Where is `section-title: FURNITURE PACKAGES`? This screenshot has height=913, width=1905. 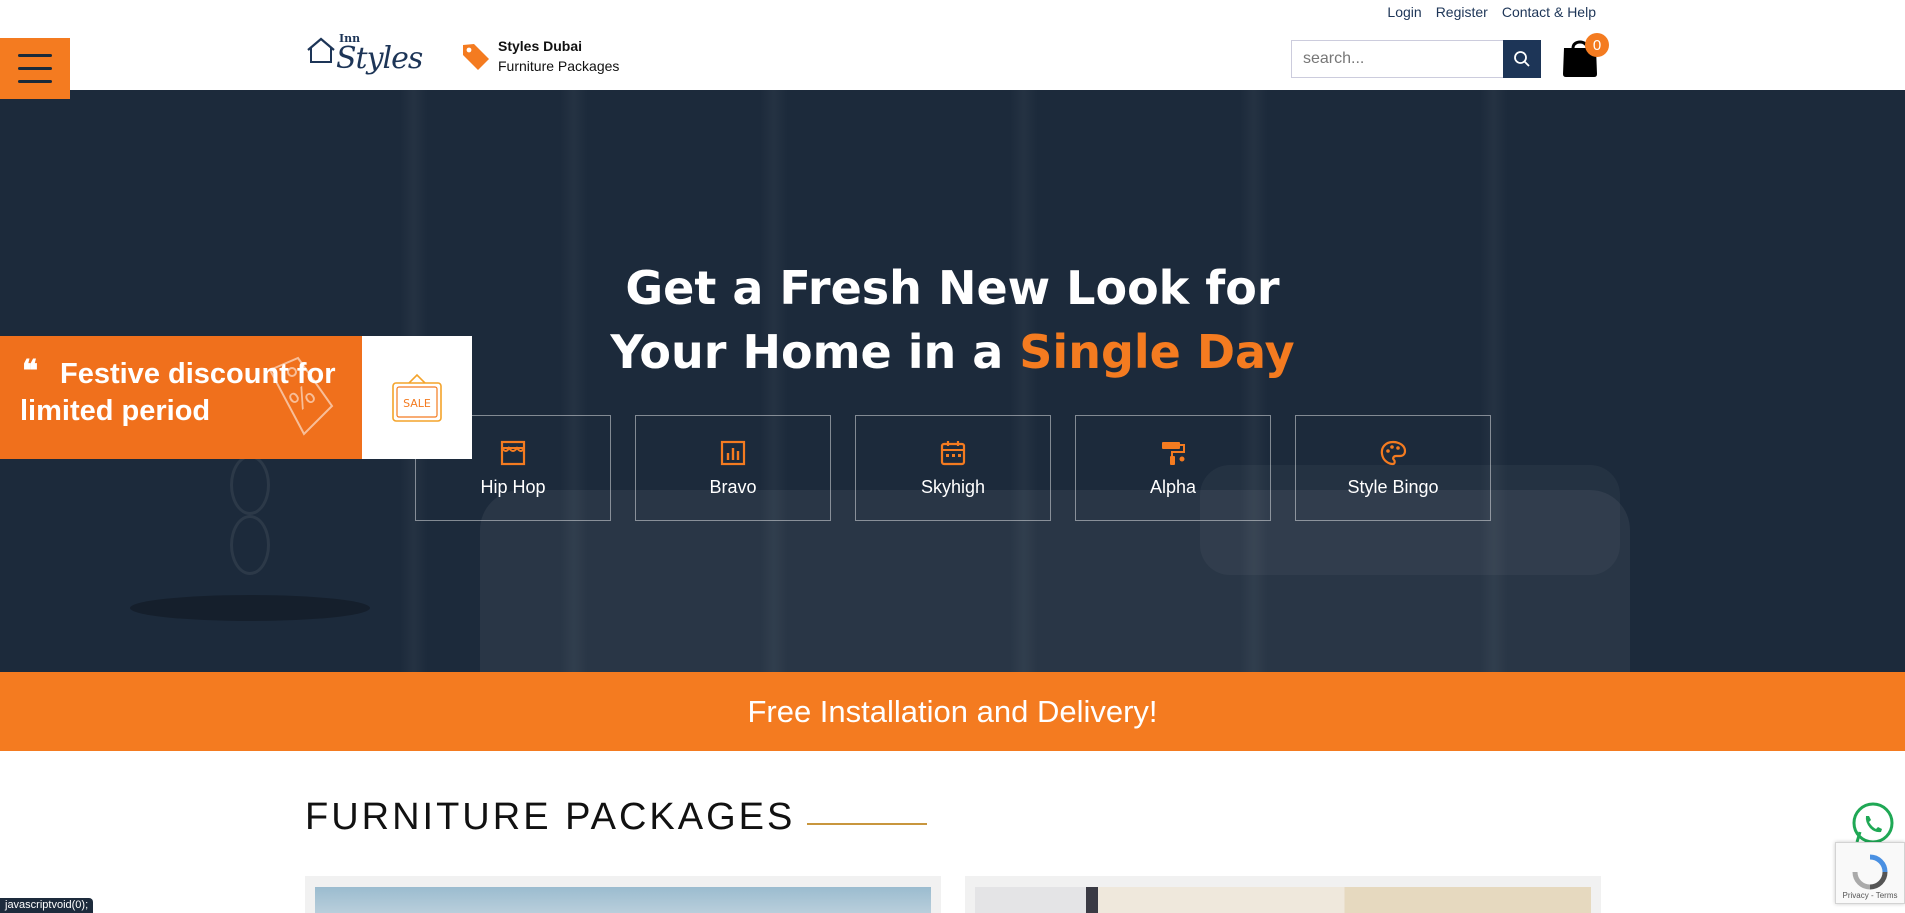
section-title: FURNITURE PACKAGES is located at coordinates (550, 817).